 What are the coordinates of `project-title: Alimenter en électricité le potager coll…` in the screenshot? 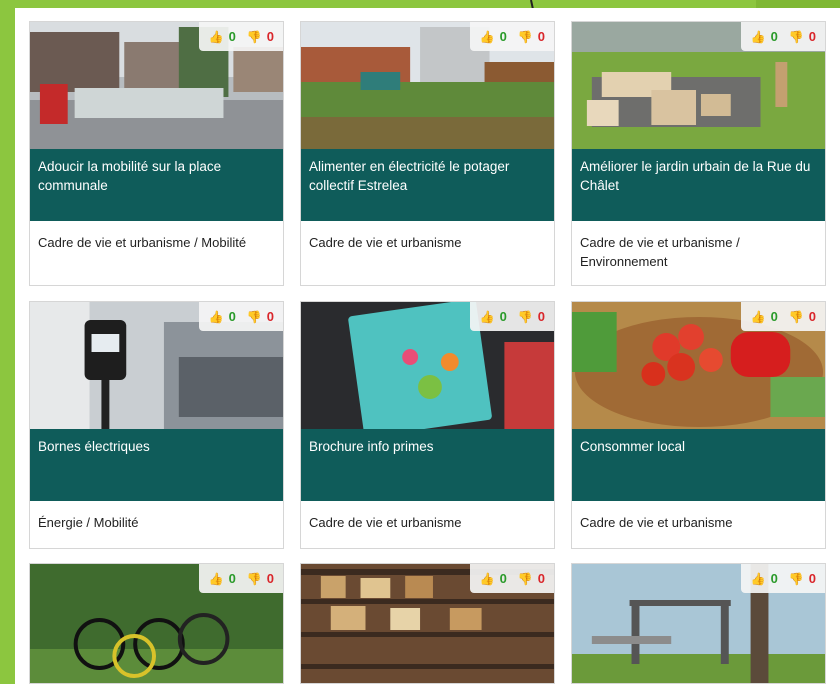 It's located at (427, 185).